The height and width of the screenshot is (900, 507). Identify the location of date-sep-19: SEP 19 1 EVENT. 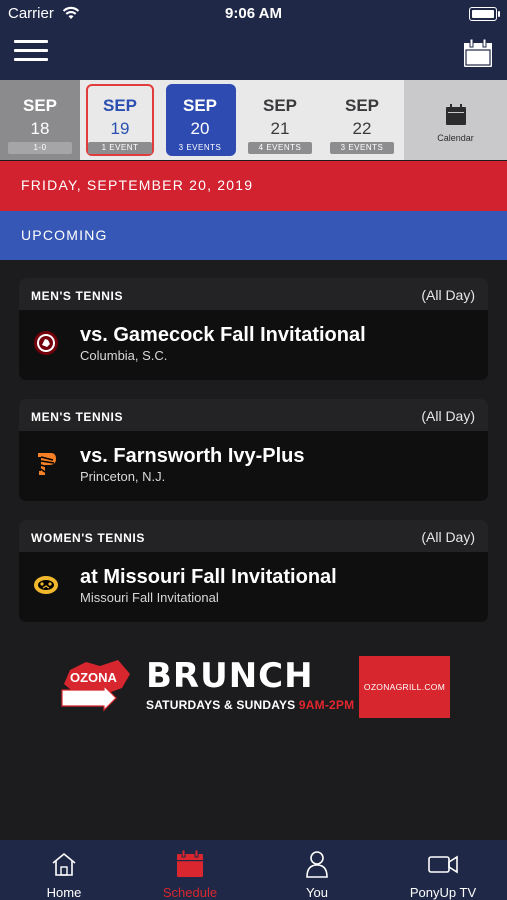
(120, 120).